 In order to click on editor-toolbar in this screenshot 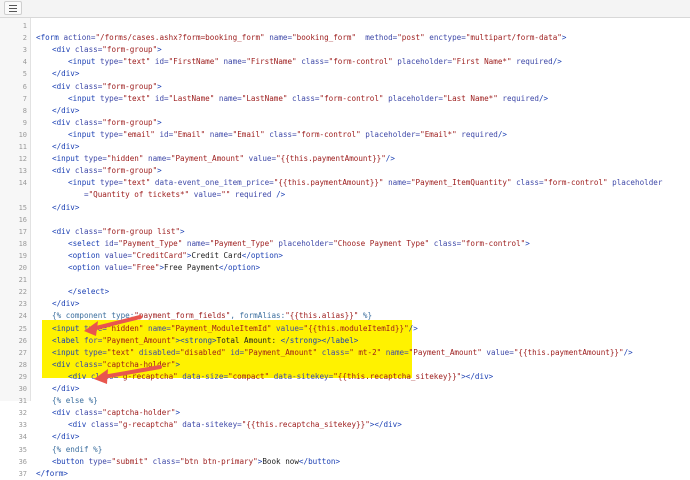, I will do `click(345, 9)`.